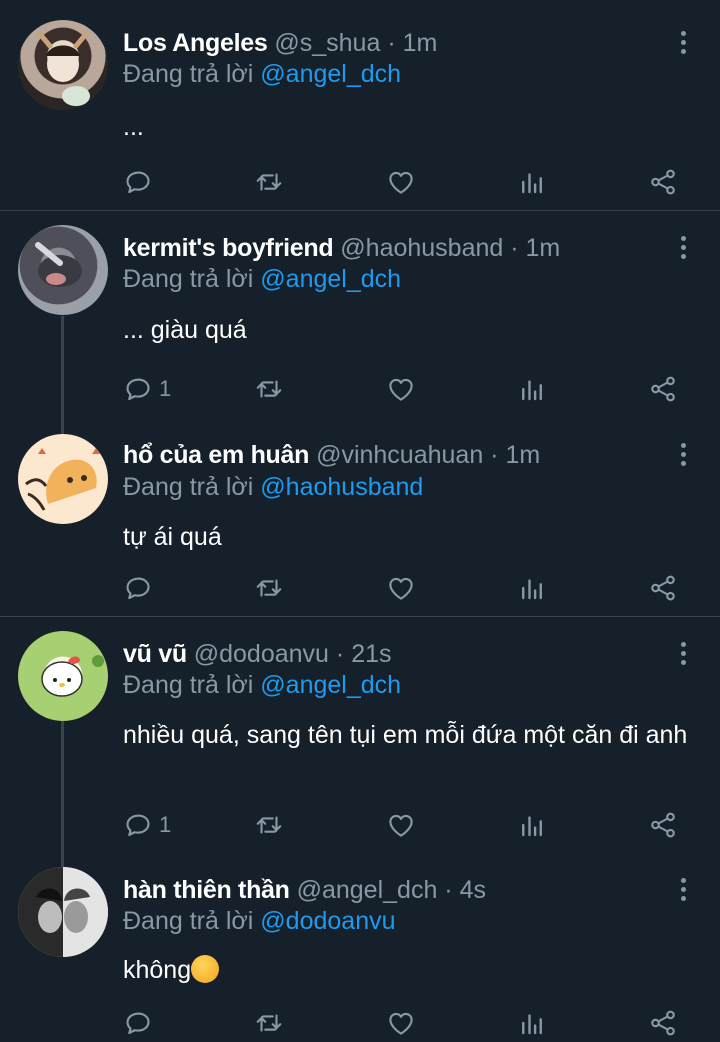  What do you see at coordinates (341, 487) in the screenshot?
I see `mention-link: @haohusband` at bounding box center [341, 487].